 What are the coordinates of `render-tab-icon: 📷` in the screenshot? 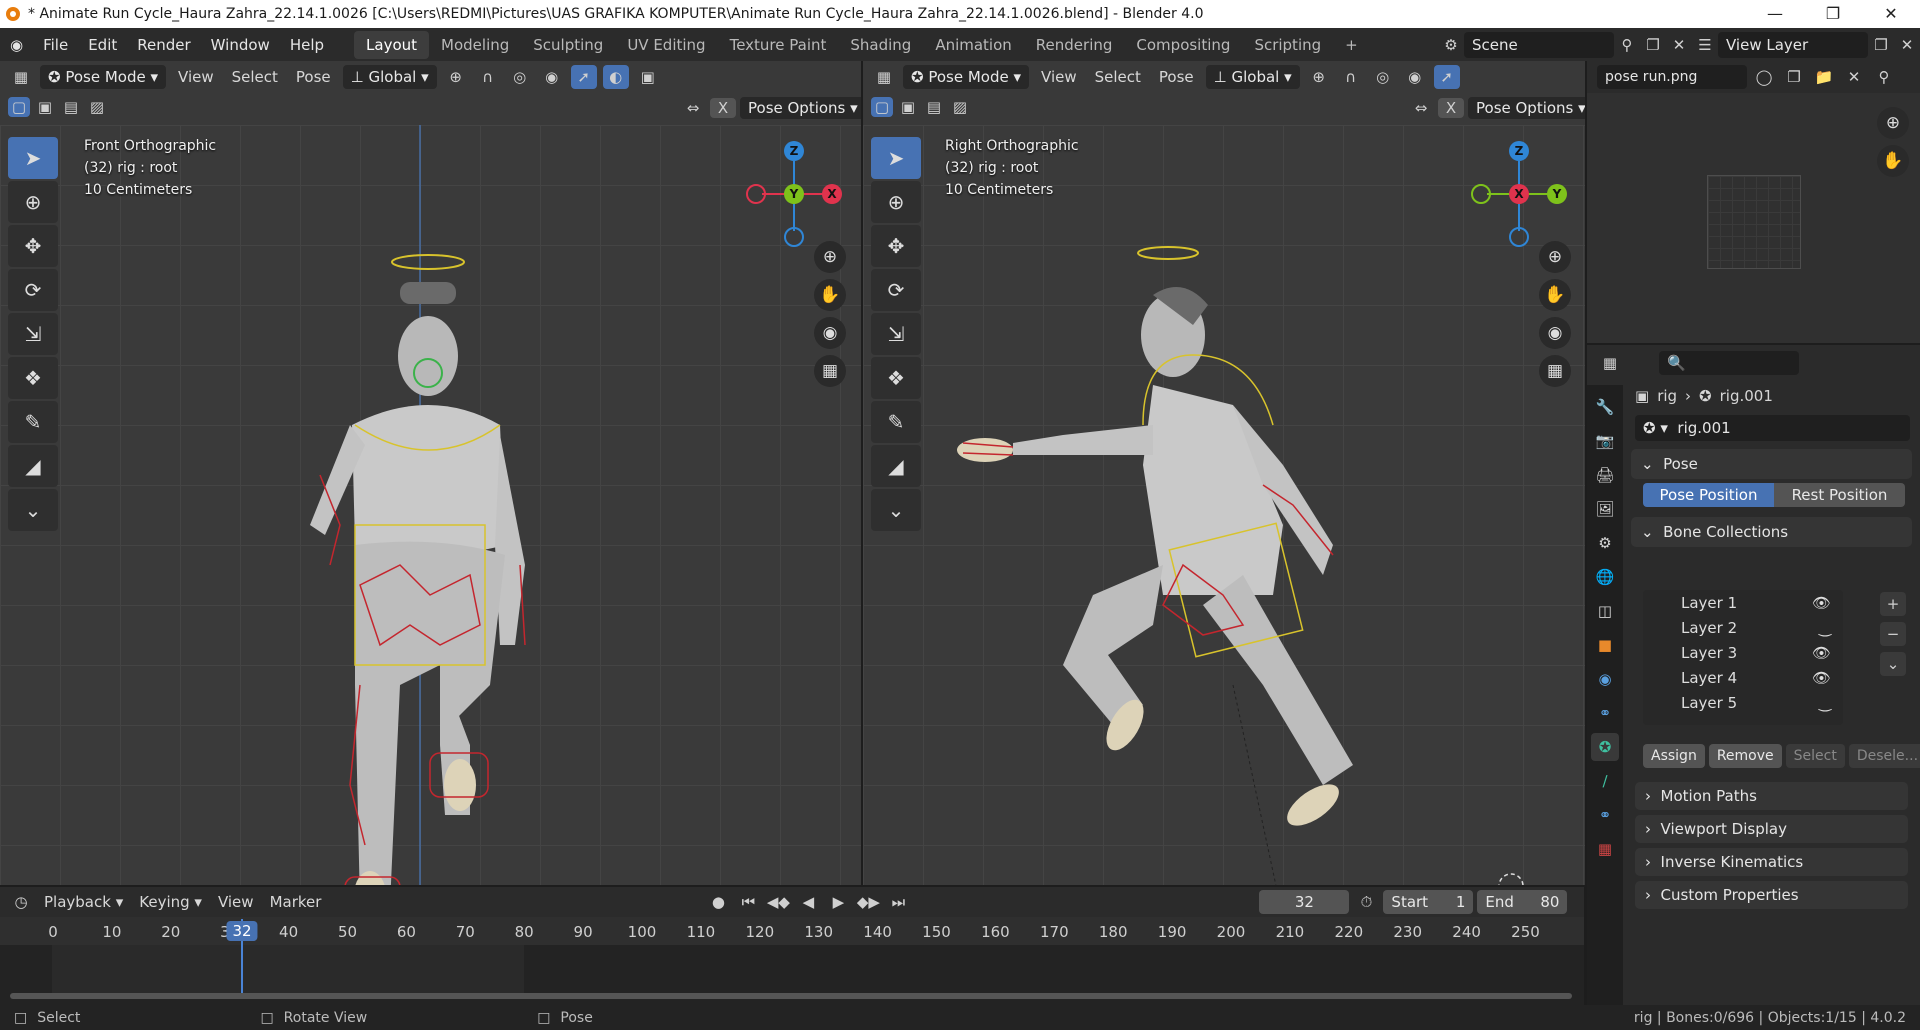 It's located at (1605, 441).